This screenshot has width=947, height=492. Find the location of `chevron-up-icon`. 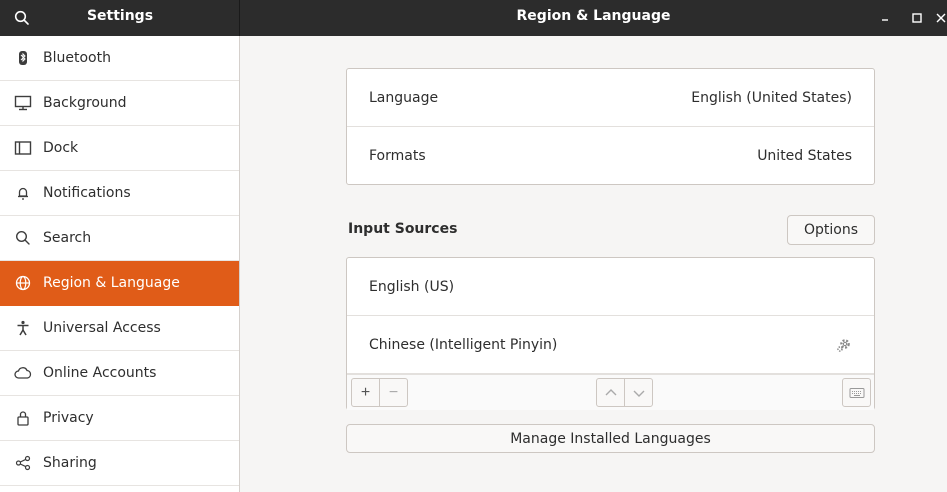

chevron-up-icon is located at coordinates (610, 391).